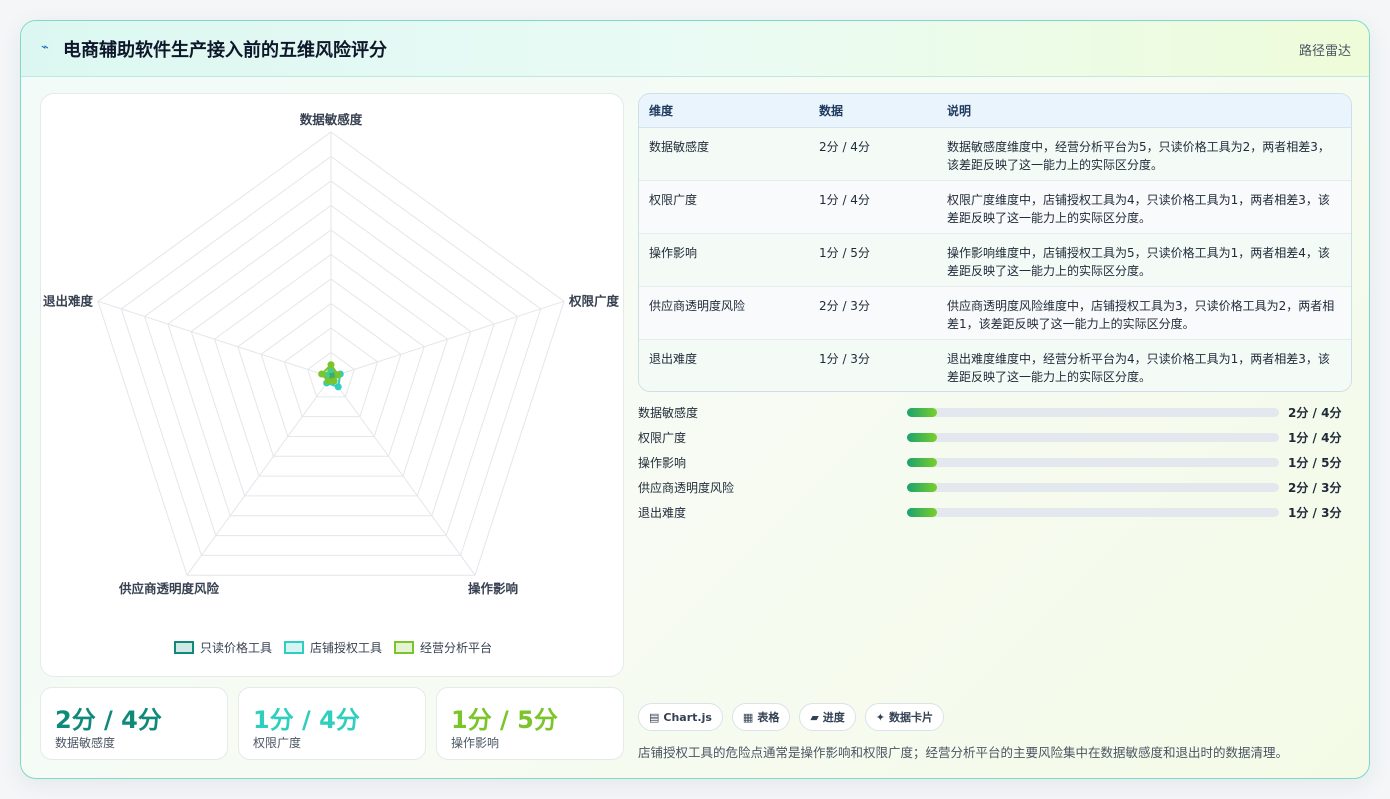 The image size is (1390, 799). I want to click on stat-label: 操作影响, so click(475, 743).